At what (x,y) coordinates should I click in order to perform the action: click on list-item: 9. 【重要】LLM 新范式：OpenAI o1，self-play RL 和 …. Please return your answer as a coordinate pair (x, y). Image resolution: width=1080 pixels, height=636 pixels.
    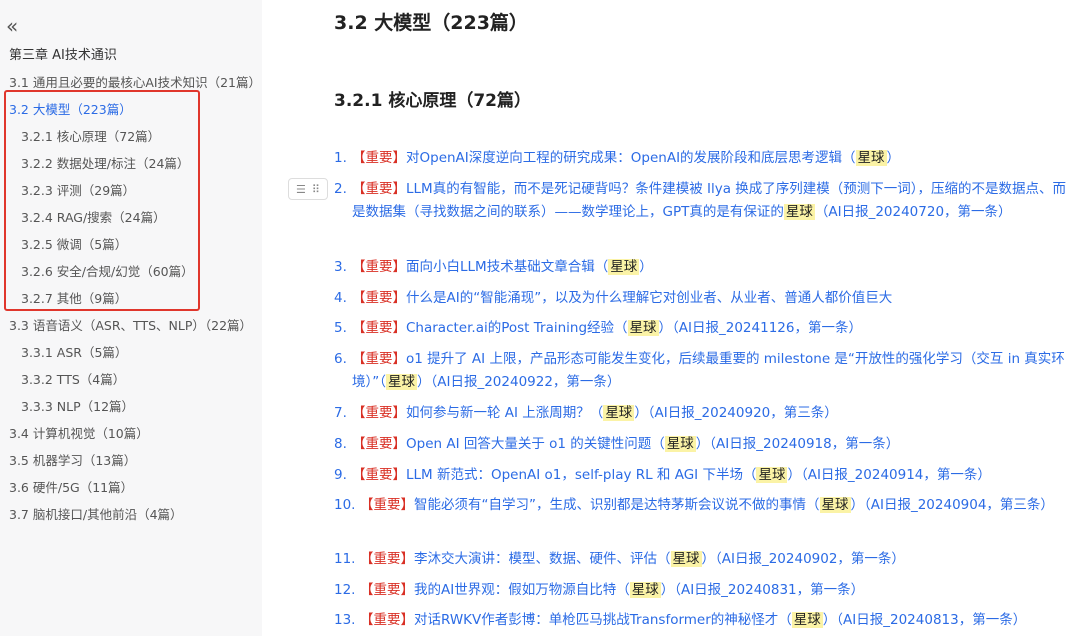
    Looking at the image, I should click on (702, 475).